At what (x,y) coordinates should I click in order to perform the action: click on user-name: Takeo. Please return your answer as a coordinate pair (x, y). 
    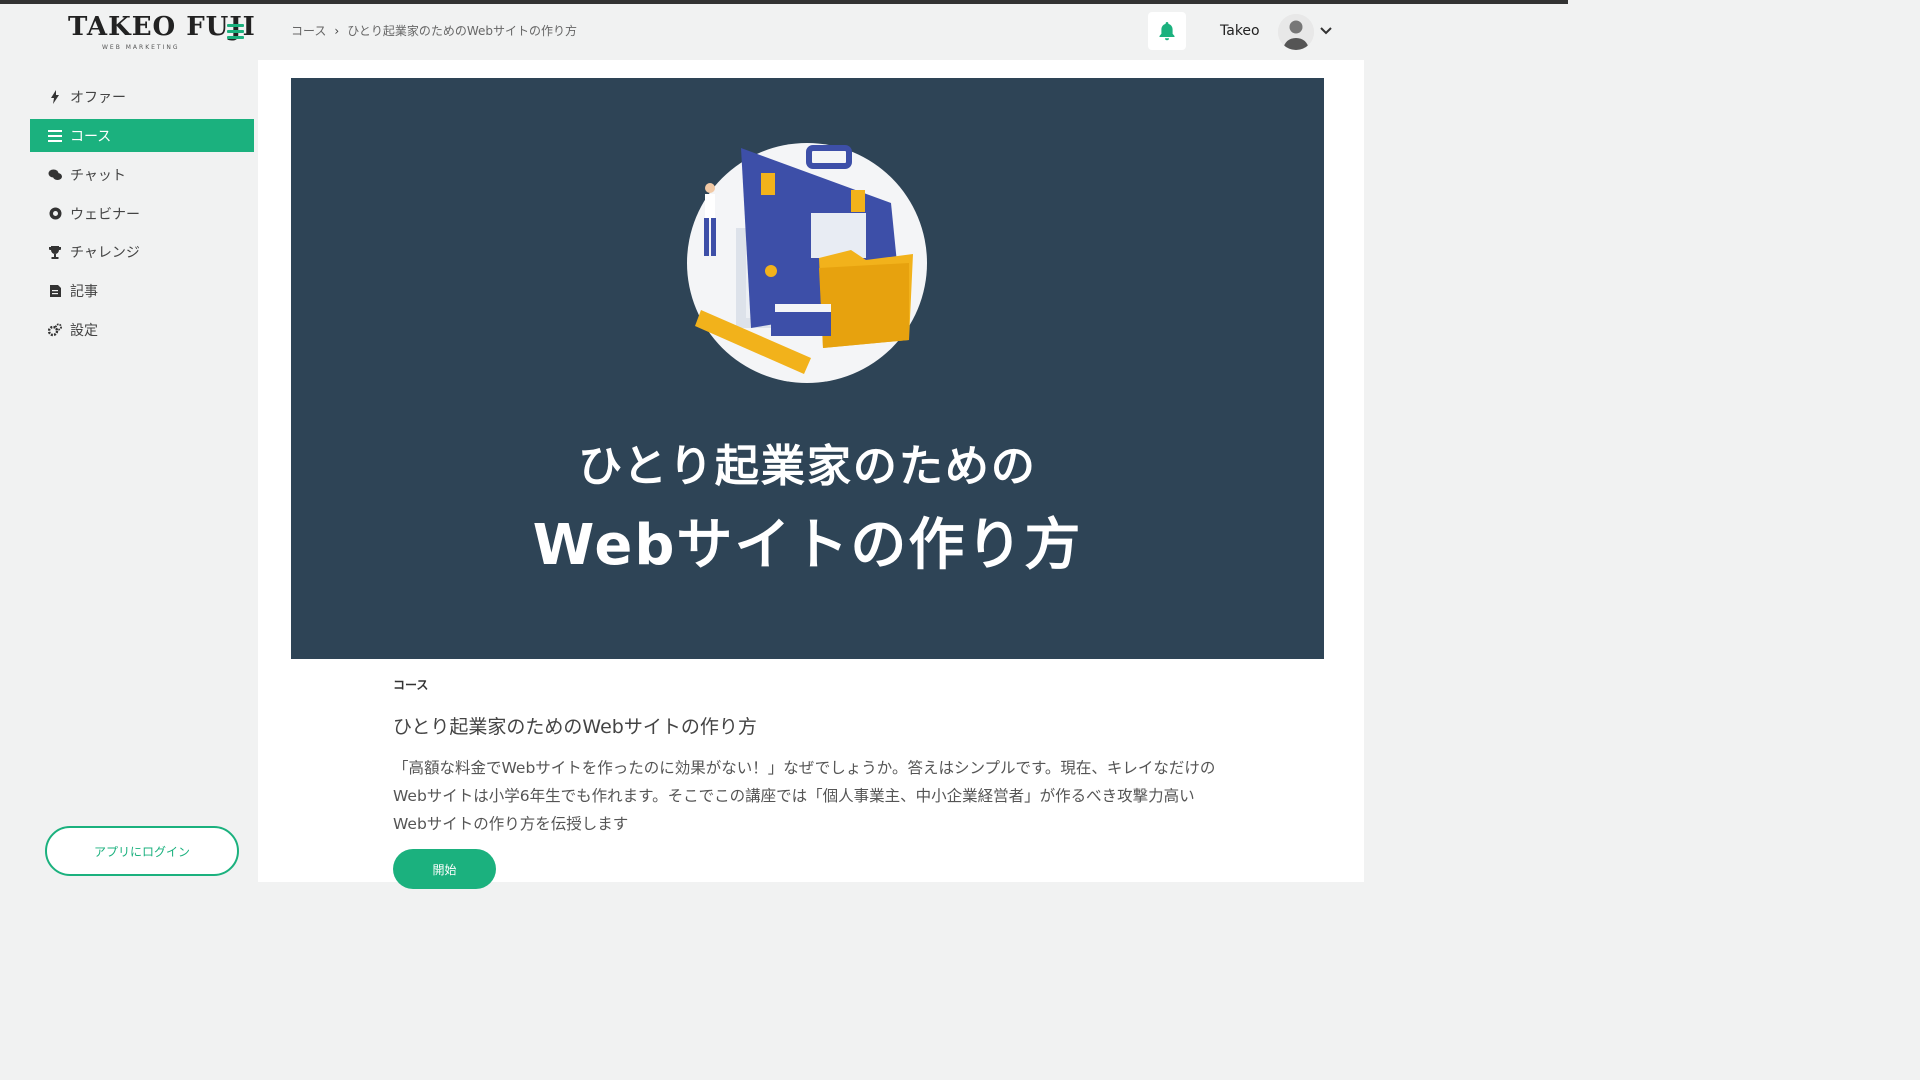
    Looking at the image, I should click on (1240, 31).